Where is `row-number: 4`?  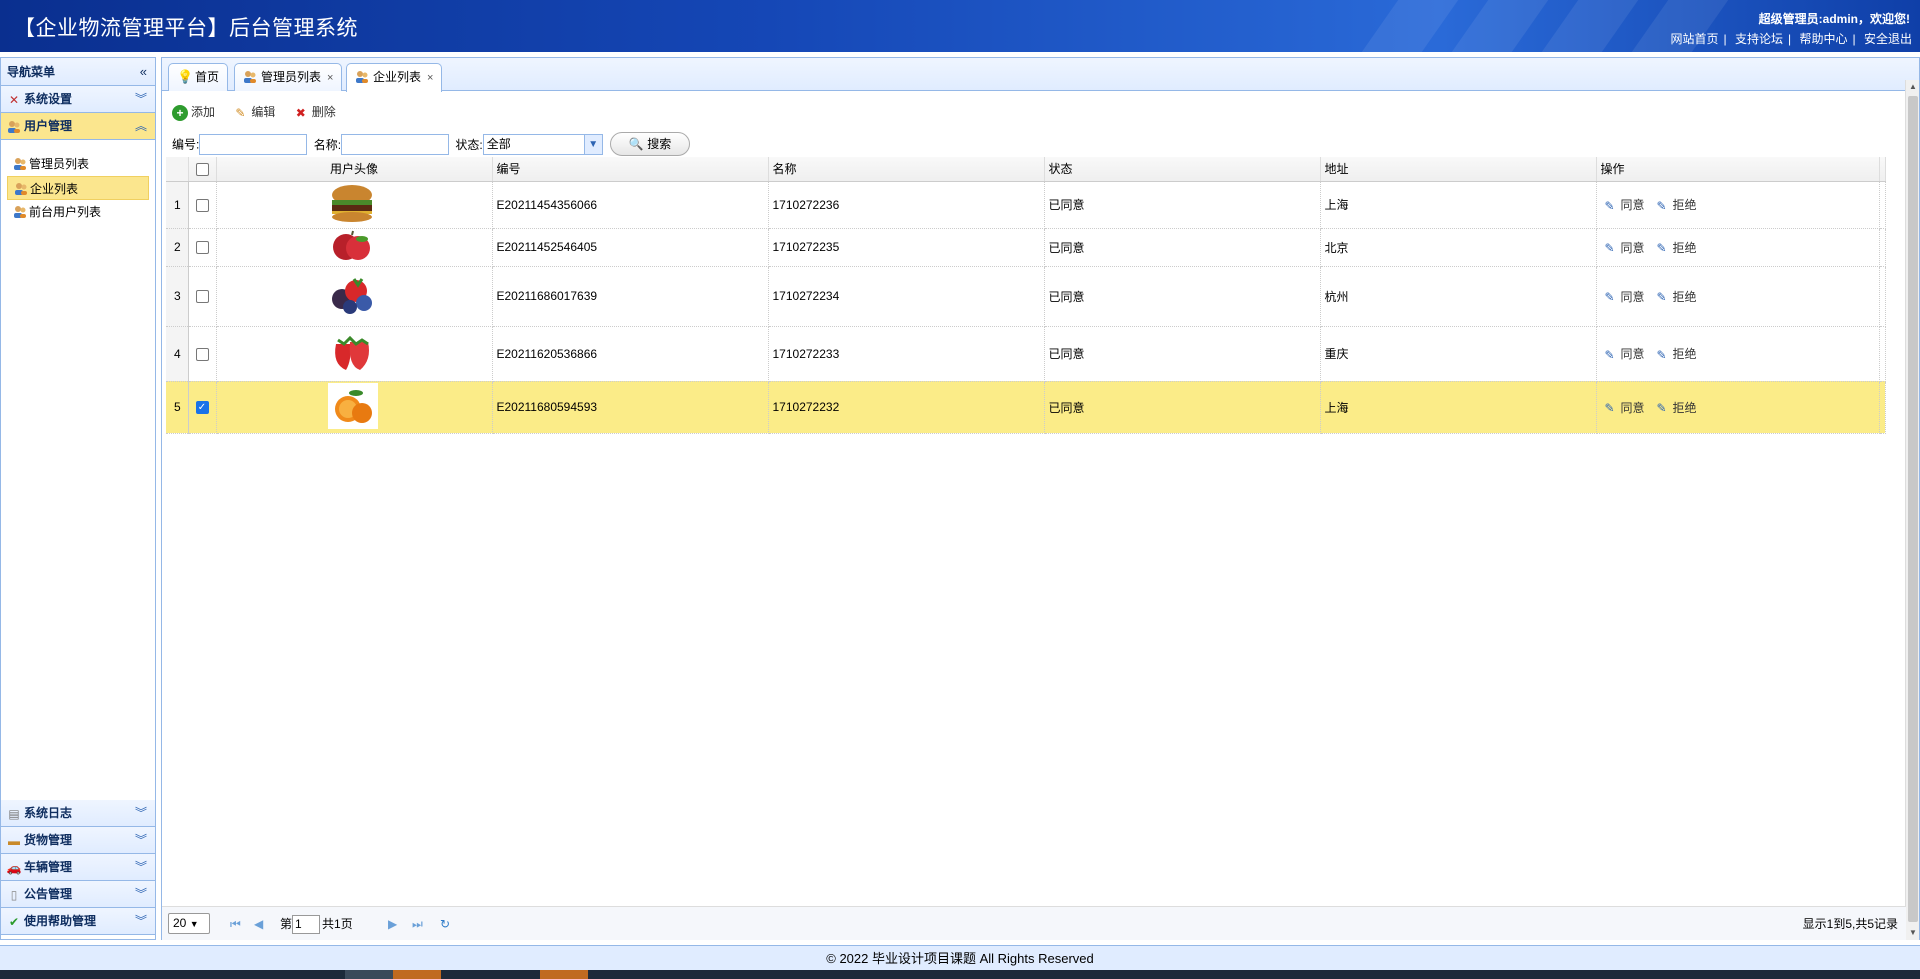 row-number: 4 is located at coordinates (177, 354).